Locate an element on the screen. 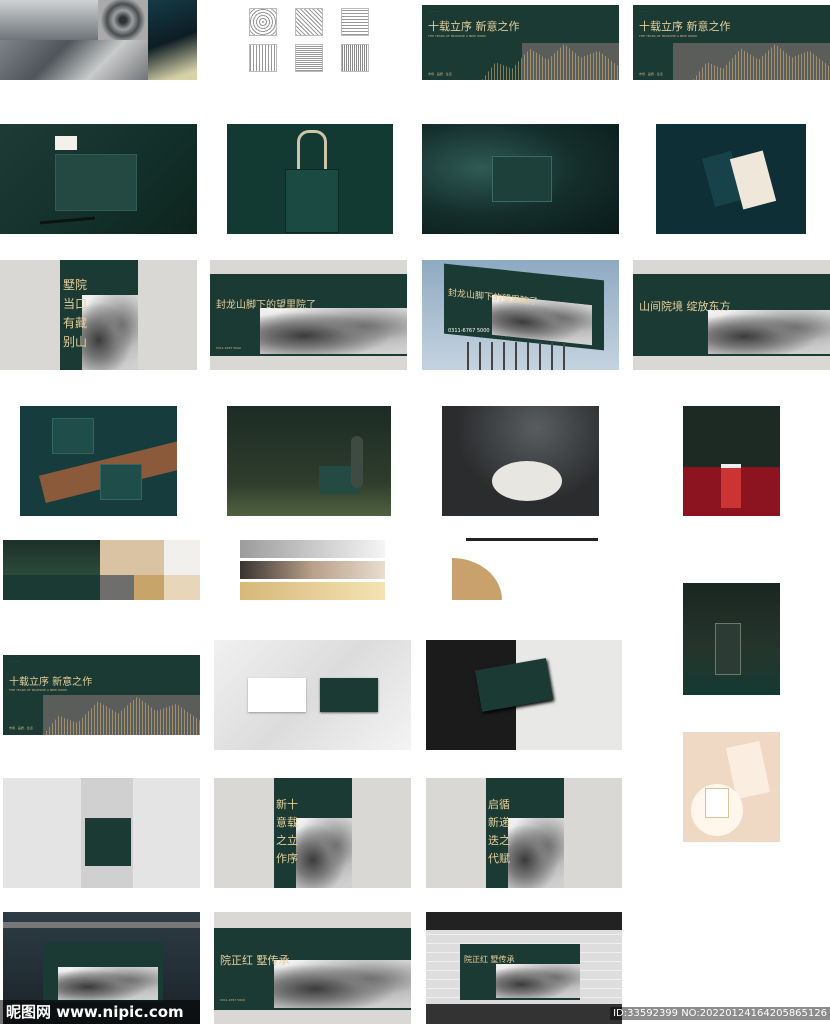  folder is located at coordinates (96, 182).